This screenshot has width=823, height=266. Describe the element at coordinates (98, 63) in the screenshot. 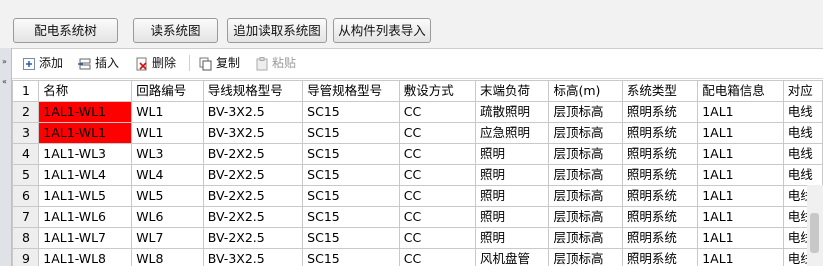

I see `insert-button: 插入` at that location.